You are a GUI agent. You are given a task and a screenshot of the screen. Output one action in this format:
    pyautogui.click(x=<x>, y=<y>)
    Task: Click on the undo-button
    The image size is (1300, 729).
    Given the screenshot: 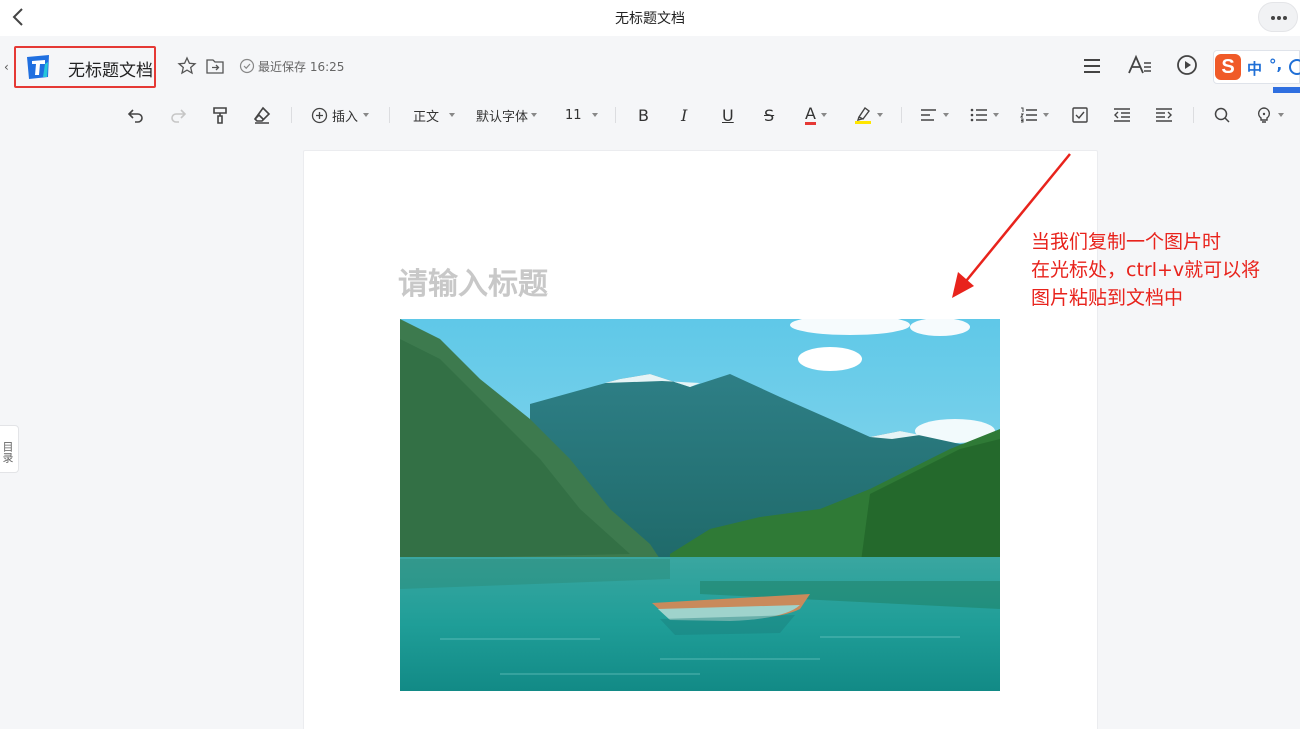 What is the action you would take?
    pyautogui.click(x=136, y=115)
    